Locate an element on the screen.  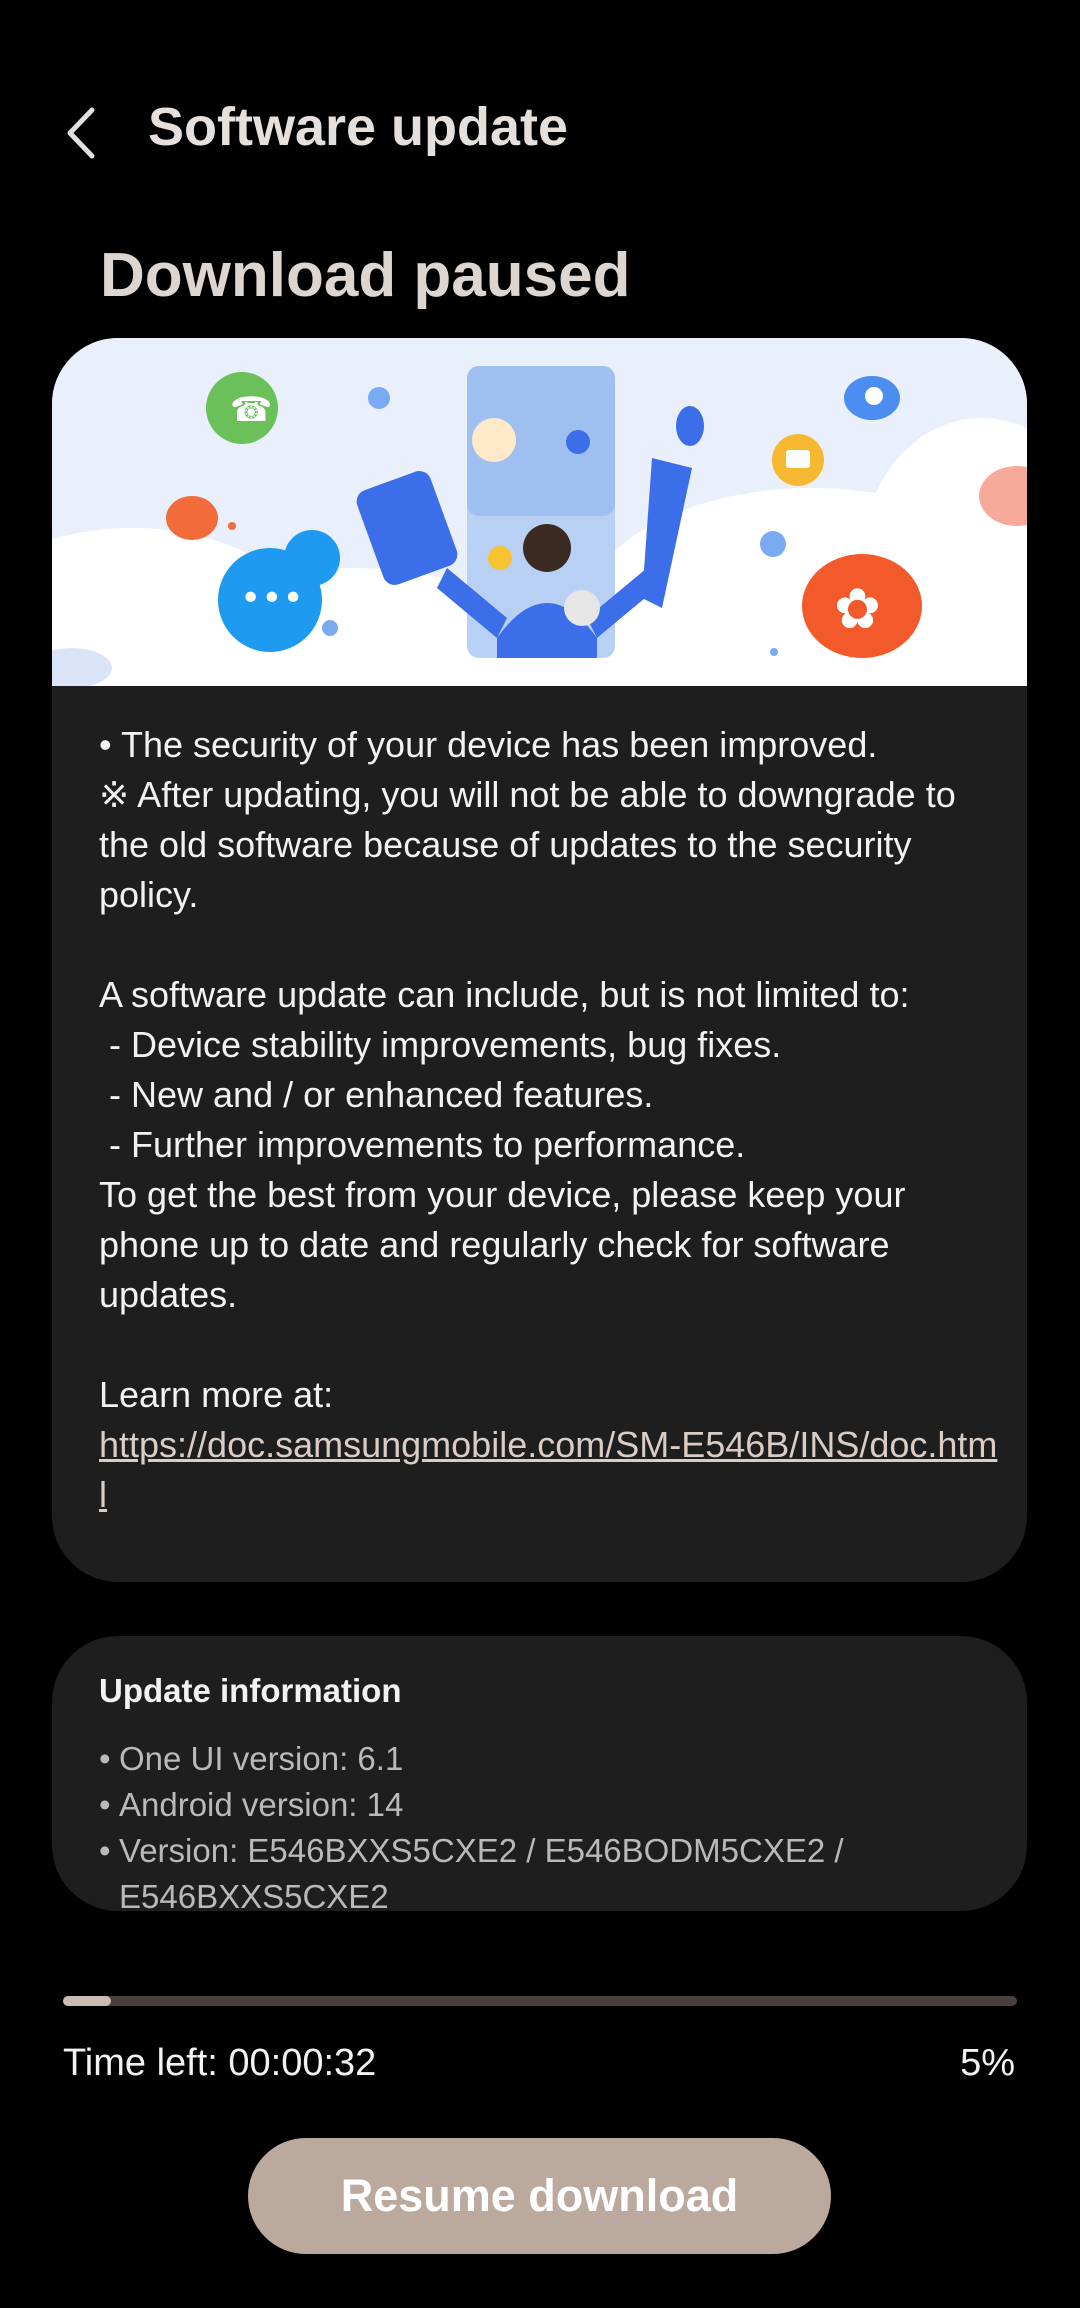
update-information-title: Update information is located at coordinates (250, 1690).